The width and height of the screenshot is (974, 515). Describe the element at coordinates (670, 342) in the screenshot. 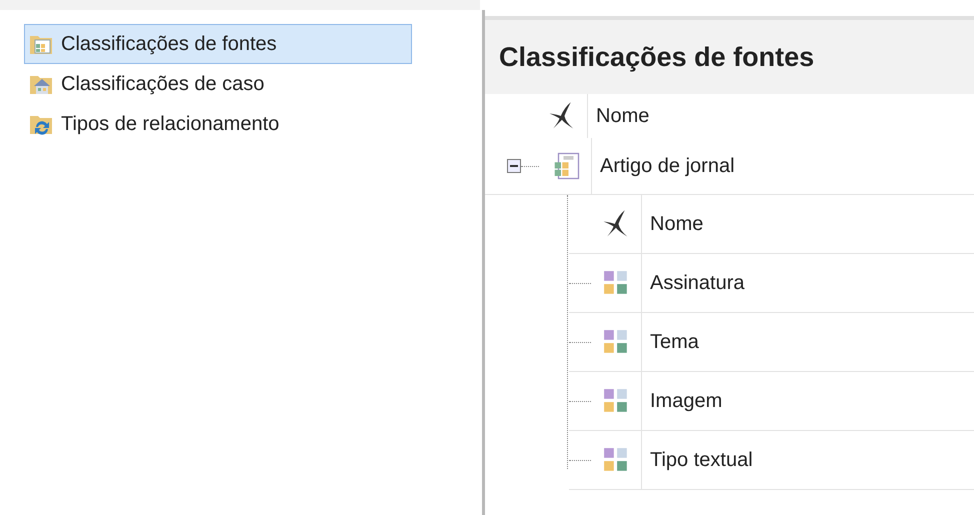

I see `attribute-name: Tema` at that location.